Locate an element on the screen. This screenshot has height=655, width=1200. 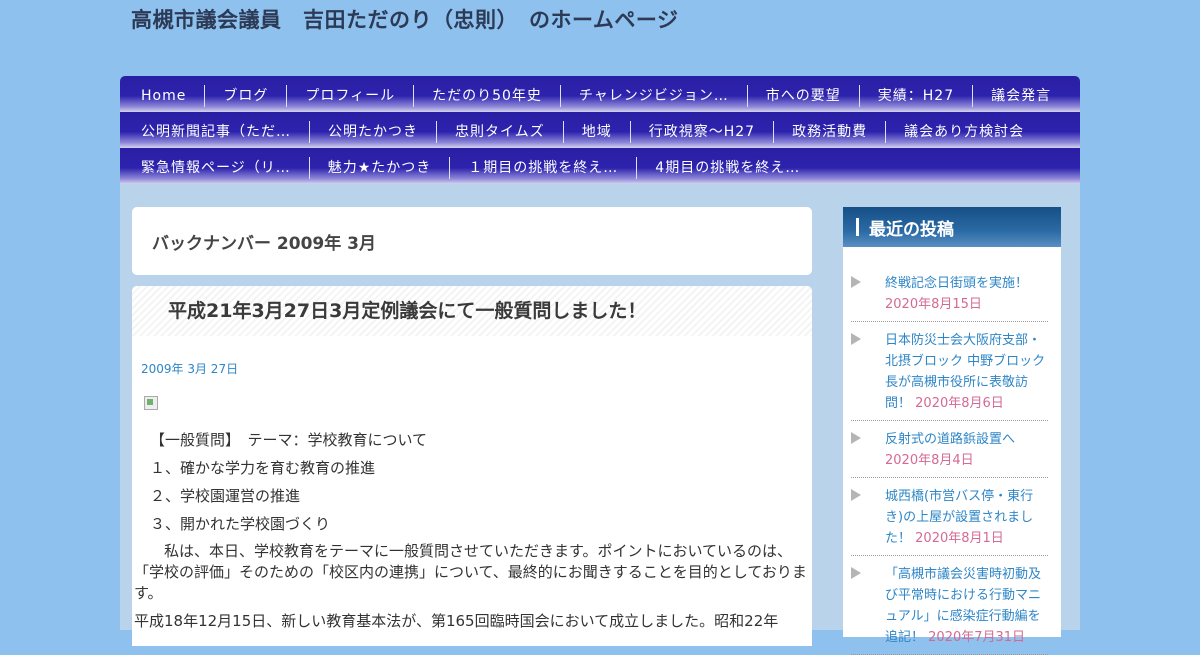
nav-item-tadanori-times: 忠則タイムズ is located at coordinates (499, 132).